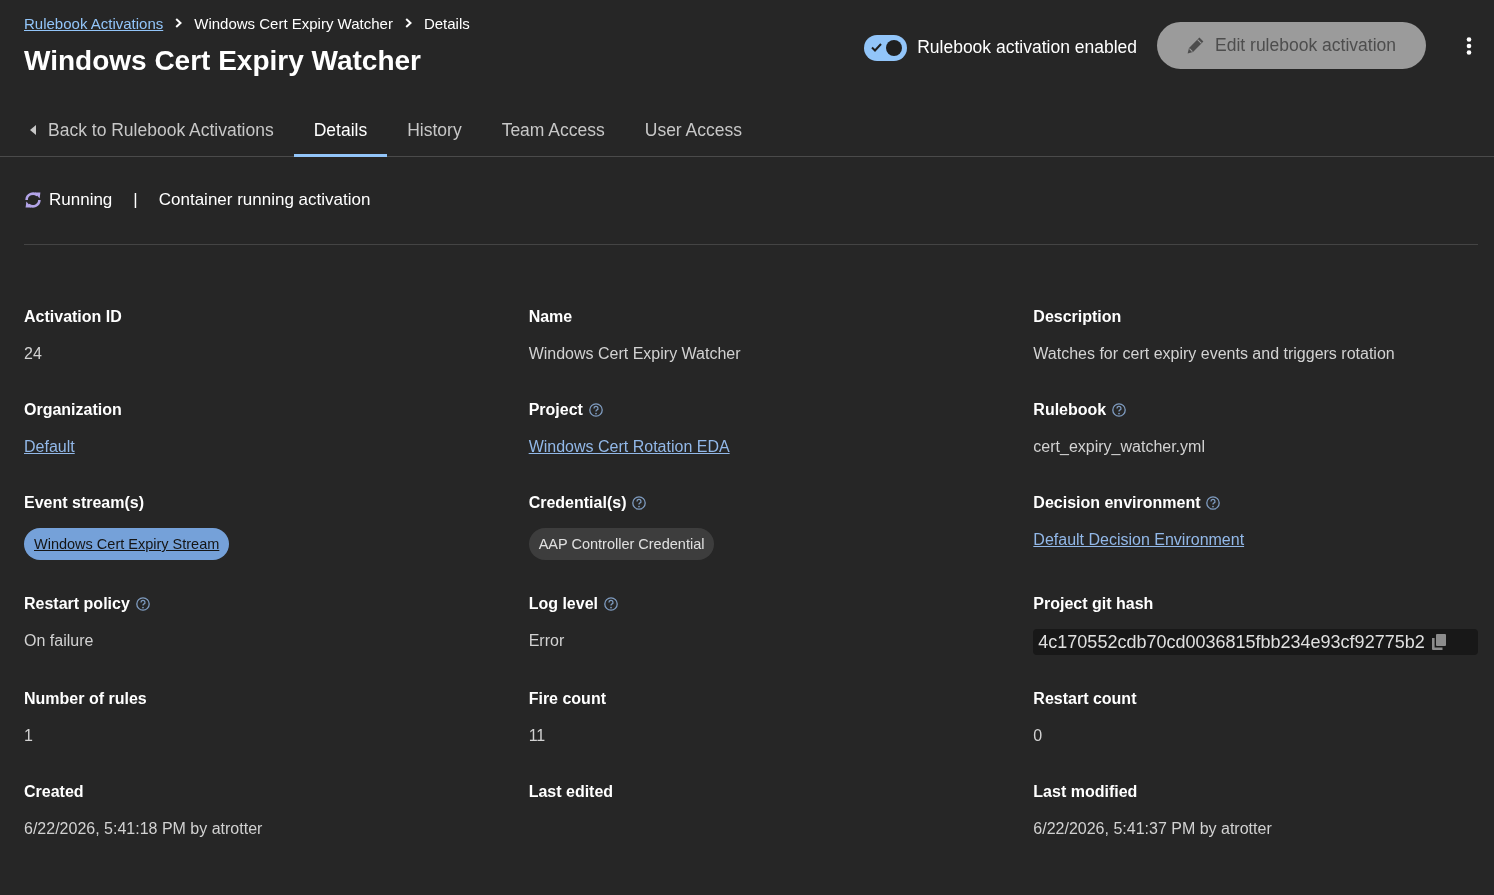 The height and width of the screenshot is (895, 1494). What do you see at coordinates (94, 23) in the screenshot?
I see `breadcrumb-link: Rulebook Activations` at bounding box center [94, 23].